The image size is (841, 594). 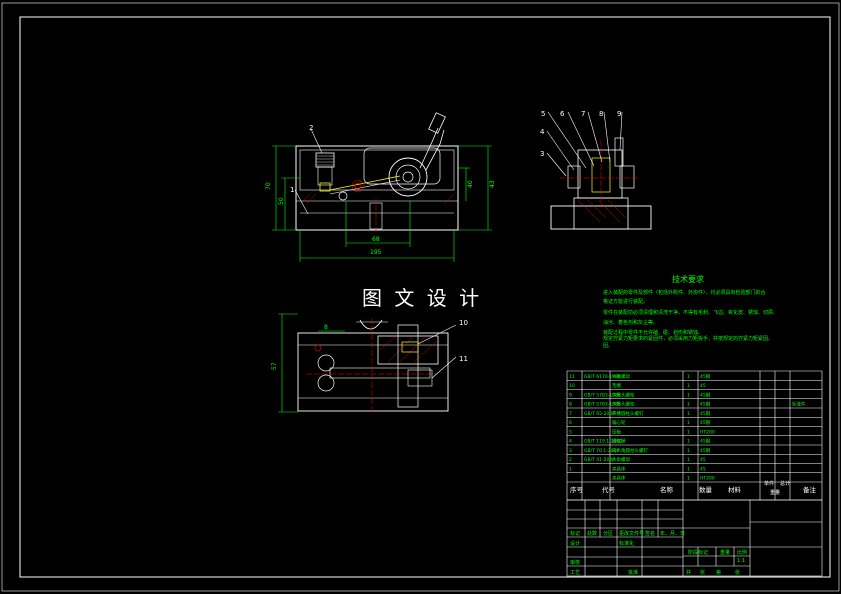 I want to click on bom-cell-no: 1, so click(x=570, y=469).